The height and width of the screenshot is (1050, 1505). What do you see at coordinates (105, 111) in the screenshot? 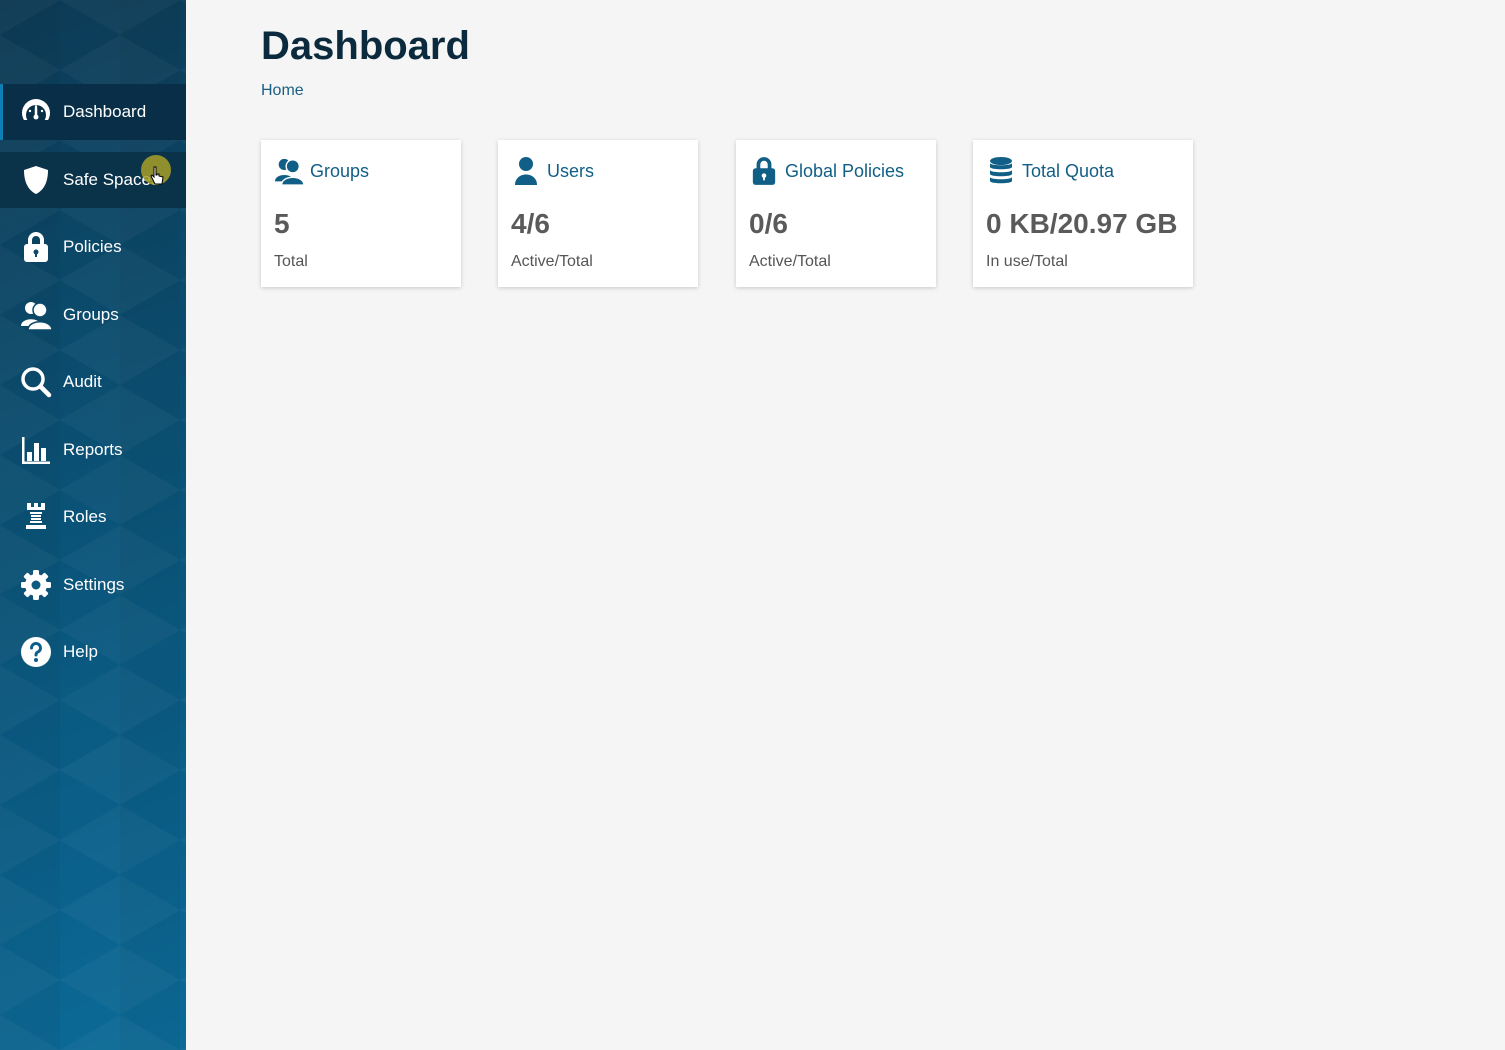
I see `sidebar-item-label: Dashboard` at bounding box center [105, 111].